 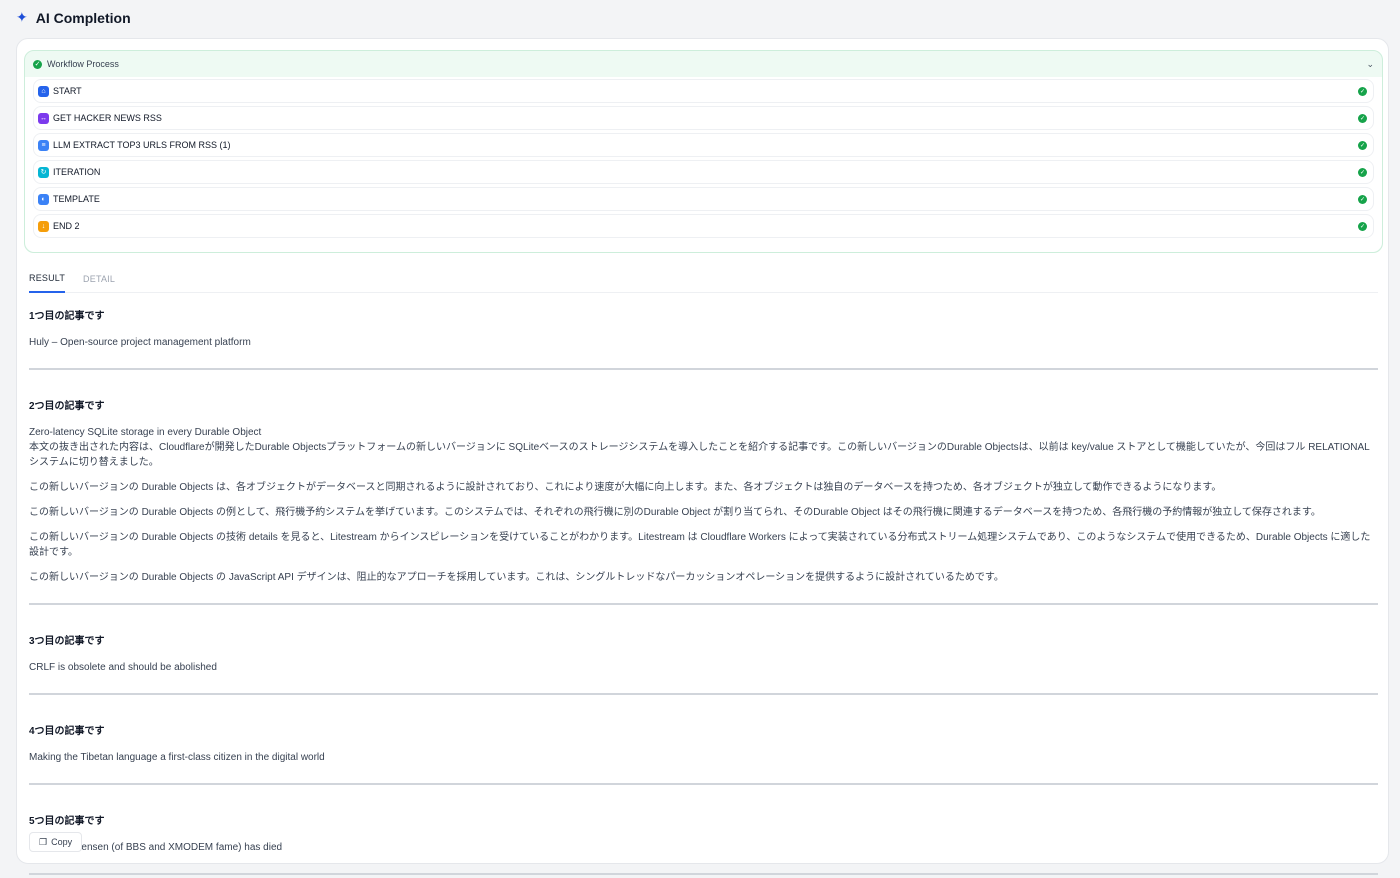 What do you see at coordinates (703, 64) in the screenshot?
I see `workflow-header: ✓ Workflow Process ⌄` at bounding box center [703, 64].